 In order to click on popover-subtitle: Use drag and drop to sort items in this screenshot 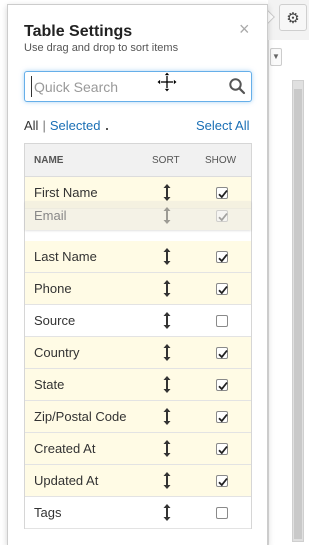, I will do `click(101, 48)`.